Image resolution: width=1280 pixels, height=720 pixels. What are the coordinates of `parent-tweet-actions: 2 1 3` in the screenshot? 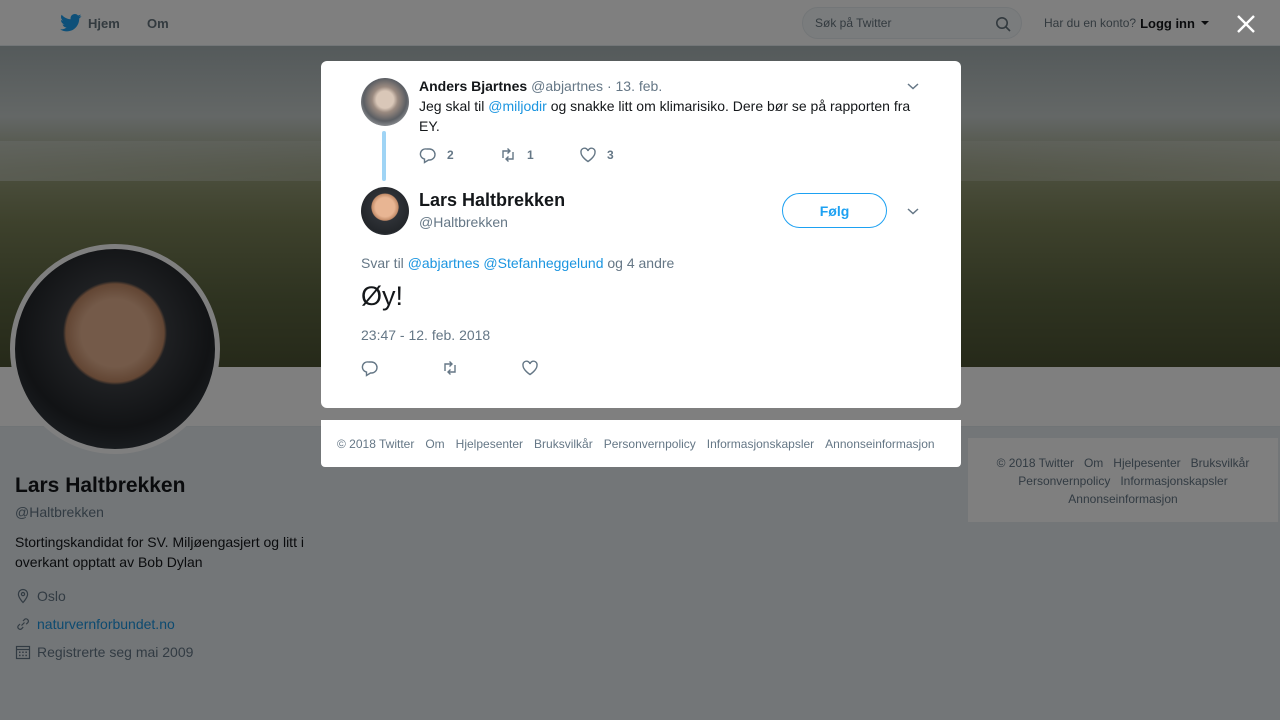 It's located at (669, 155).